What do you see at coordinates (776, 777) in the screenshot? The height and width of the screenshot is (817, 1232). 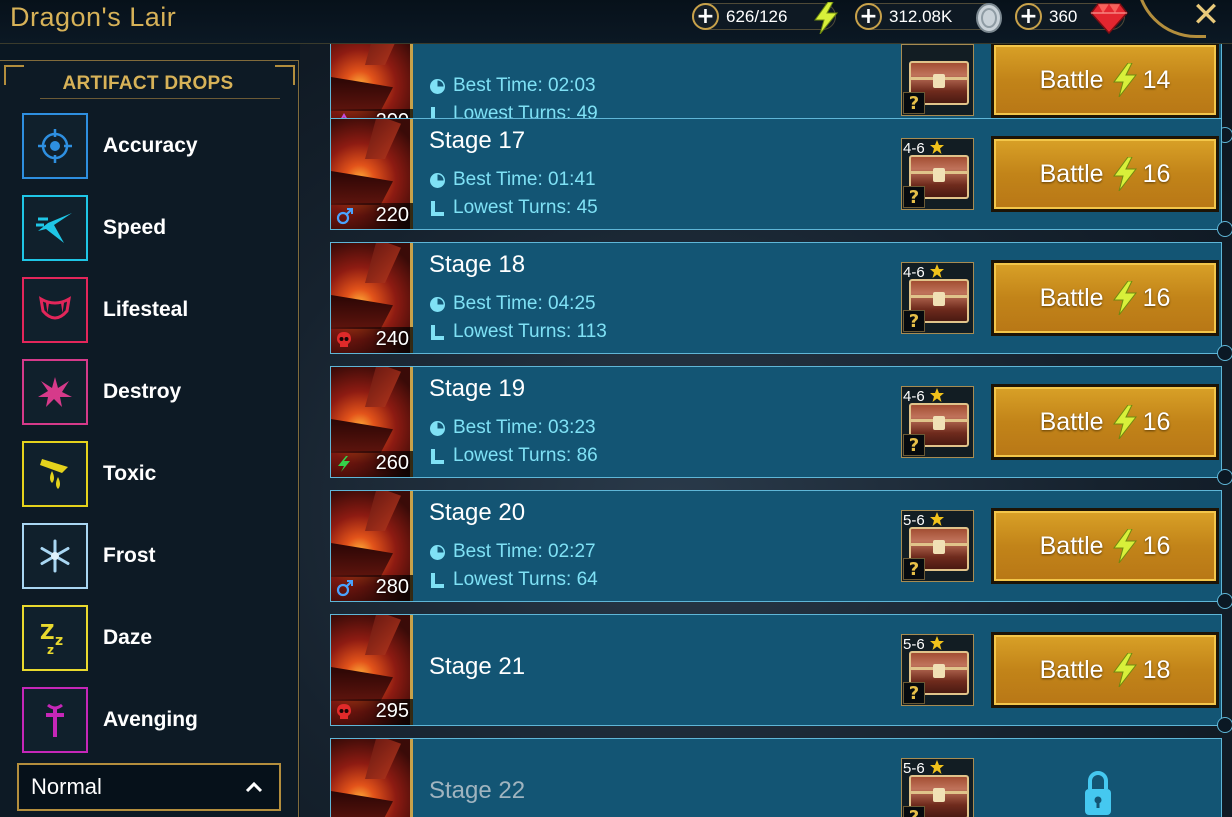 I see `stage-row: Stage 22 5-6?` at bounding box center [776, 777].